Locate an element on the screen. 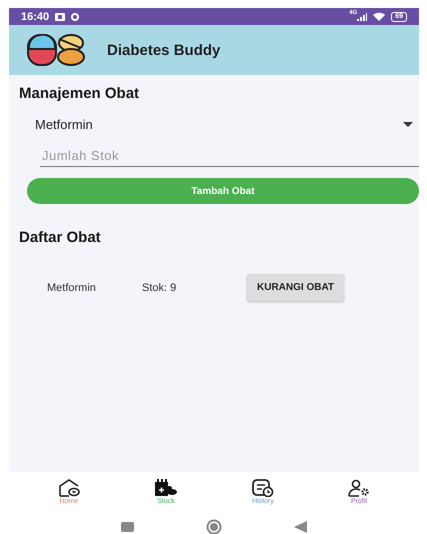 The width and height of the screenshot is (427, 534). recents-icon is located at coordinates (127, 527).